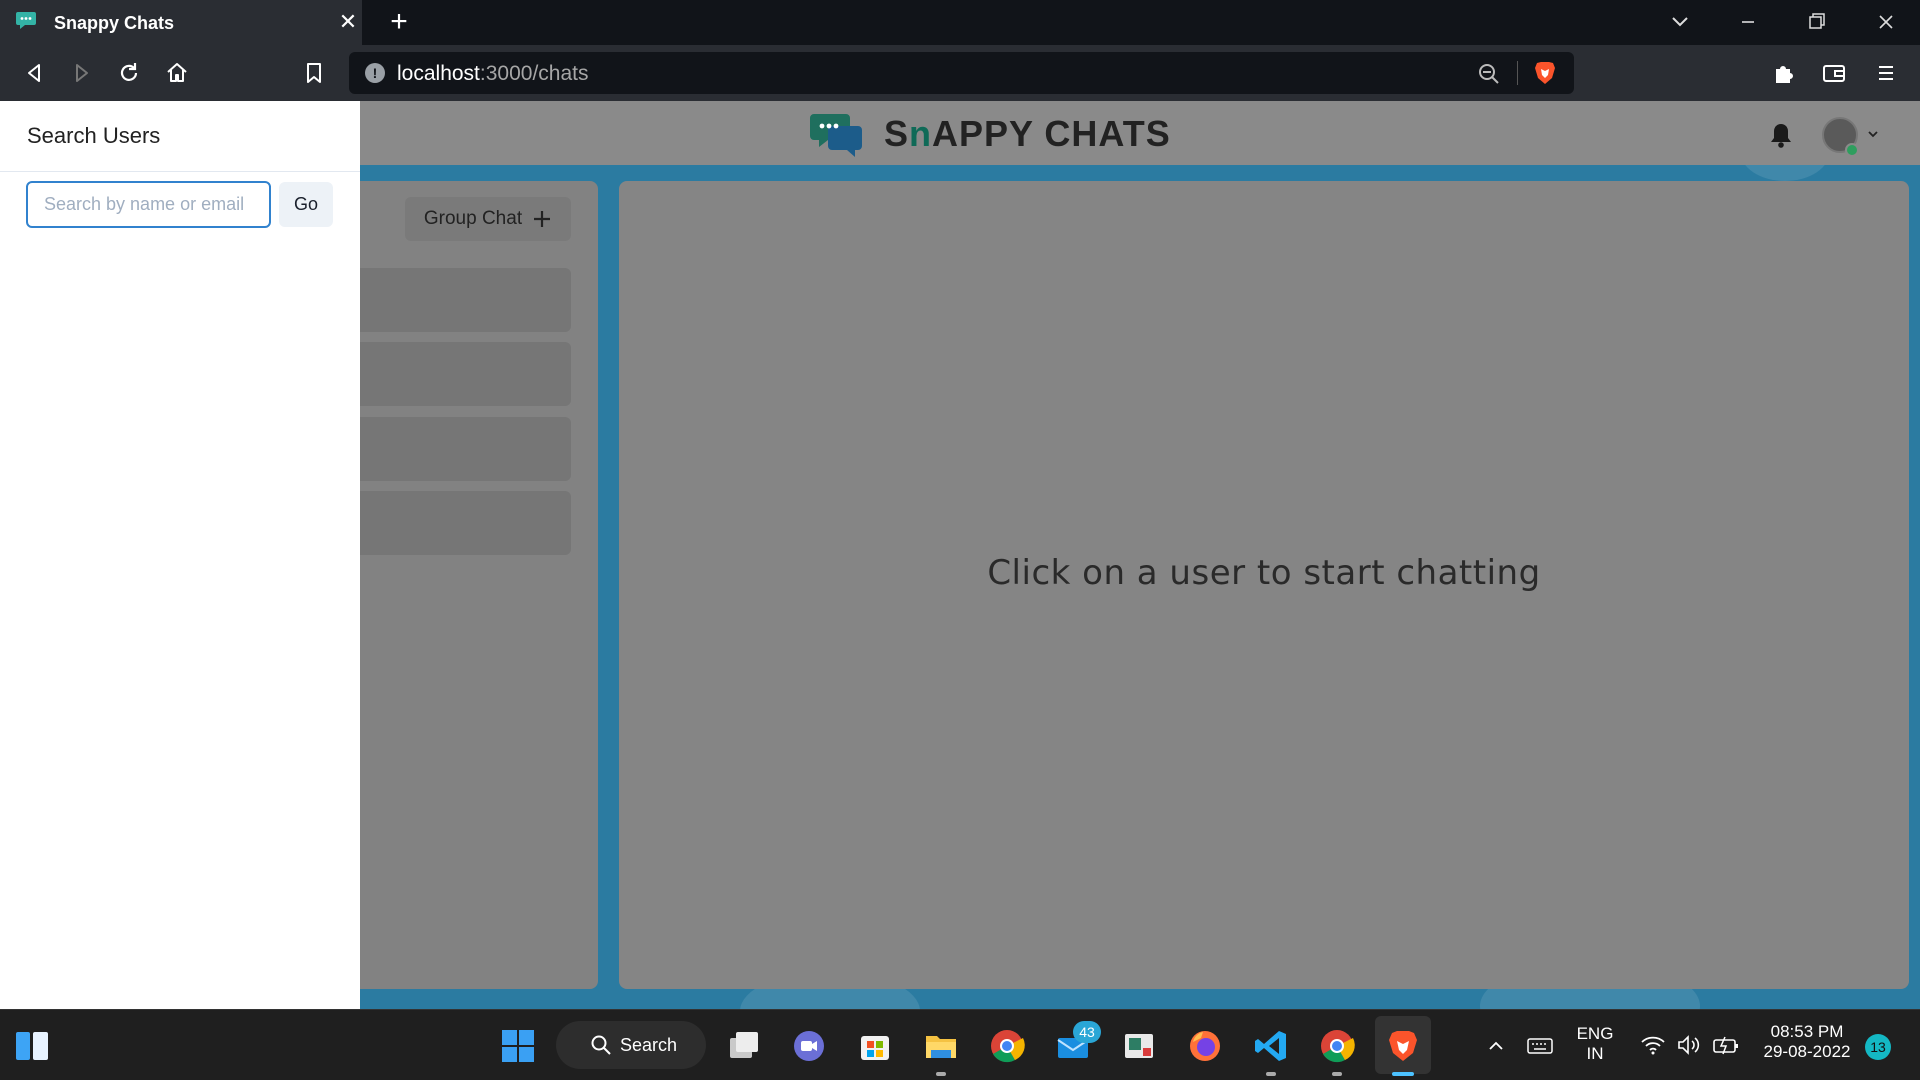  Describe the element at coordinates (94, 135) in the screenshot. I see `drawer-title: Search Users` at that location.